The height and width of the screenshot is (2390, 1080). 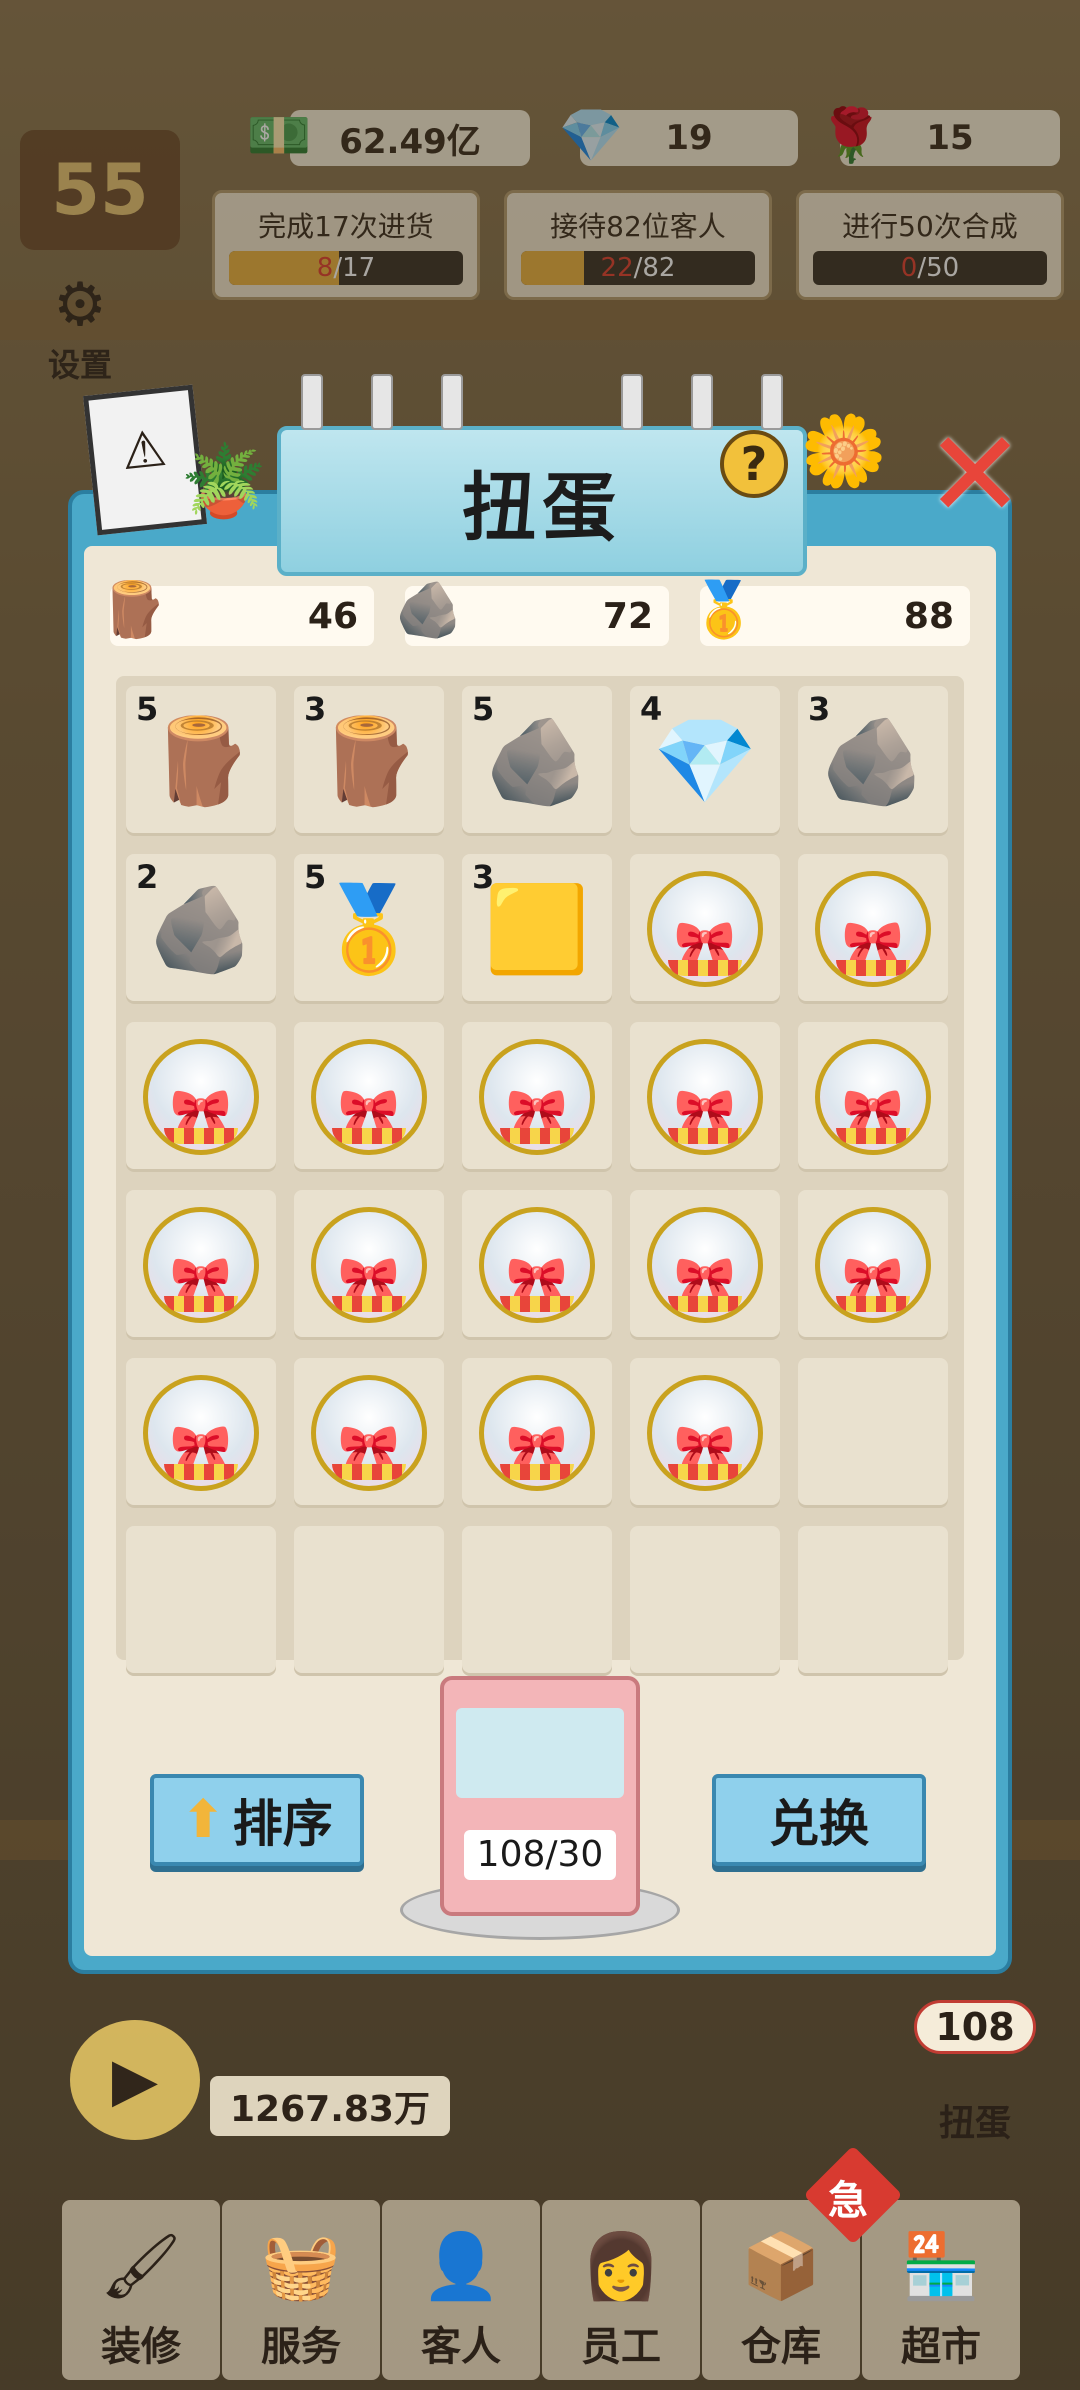 I want to click on grid-cell: 3 🟨, so click(x=537, y=929).